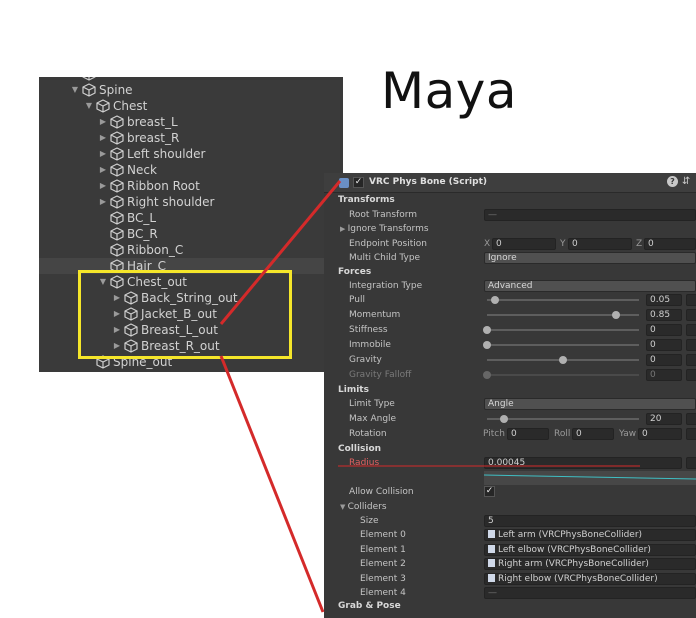 This screenshot has height=618, width=696. I want to click on hierarchy-item: ▶ Ribbon Root, so click(191, 186).